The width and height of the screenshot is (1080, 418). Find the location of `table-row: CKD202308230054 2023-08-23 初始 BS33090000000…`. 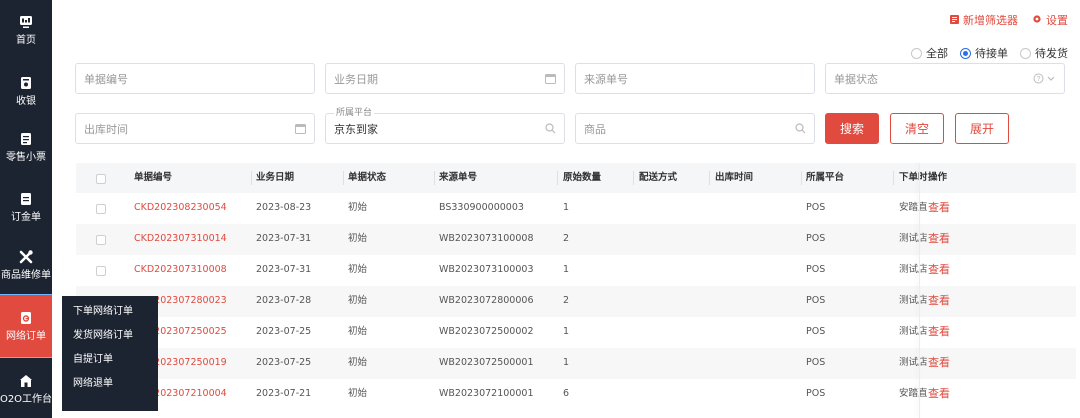

table-row: CKD202308230054 2023-08-23 初始 BS33090000000… is located at coordinates (576, 208).